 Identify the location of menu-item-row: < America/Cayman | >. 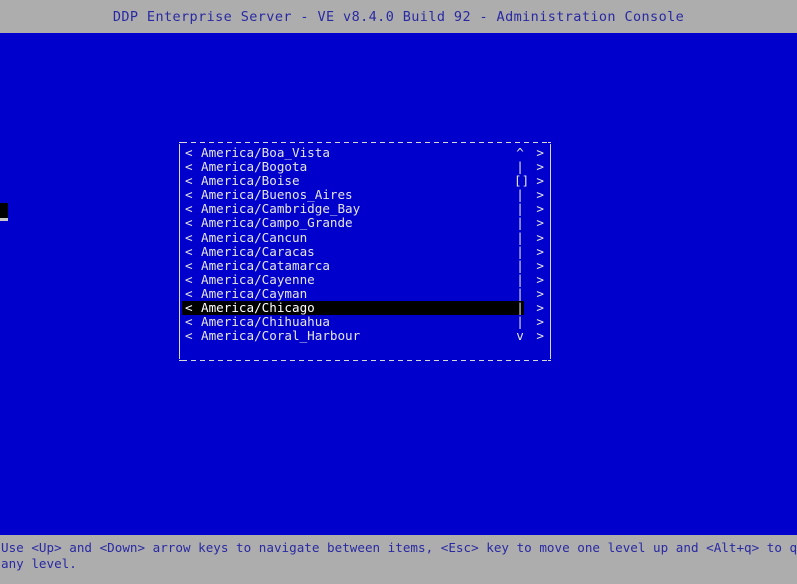
(365, 293).